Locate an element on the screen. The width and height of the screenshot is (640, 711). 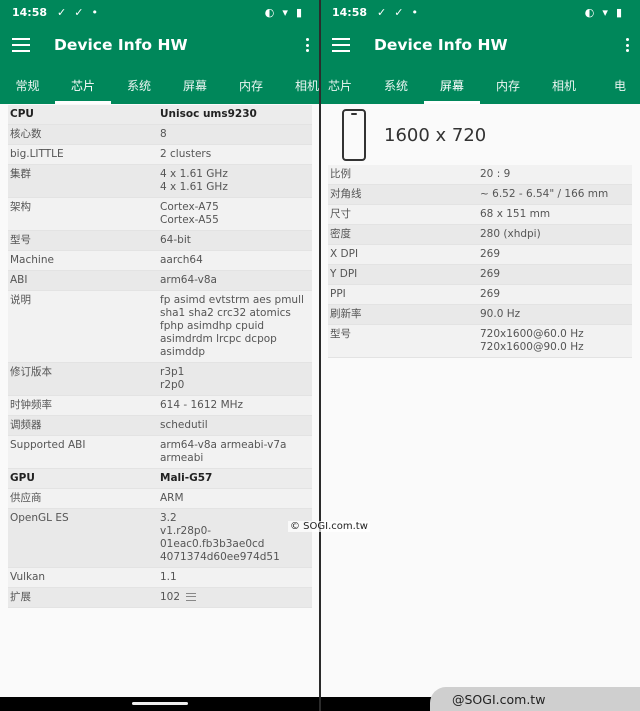
row-label: 时钟频率 is located at coordinates (31, 405).